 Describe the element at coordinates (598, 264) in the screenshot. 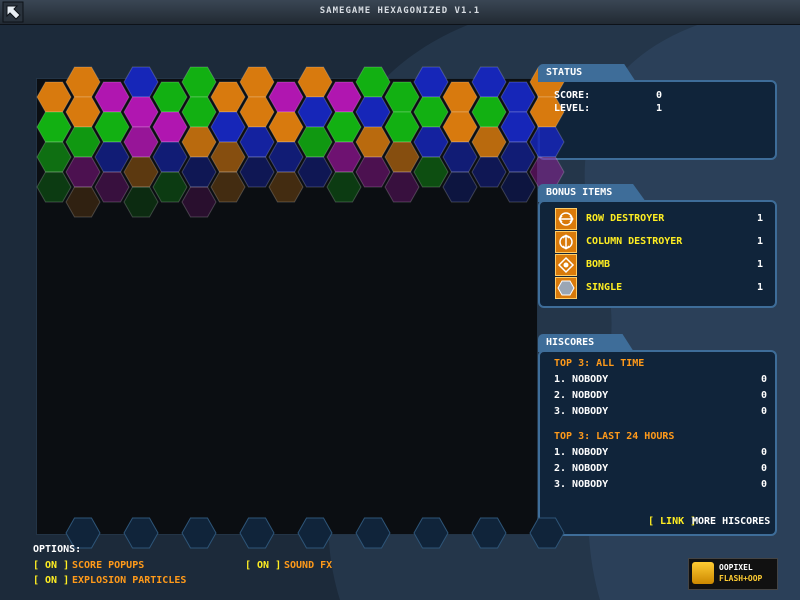

I see `bonus-item-label: BOMB` at that location.